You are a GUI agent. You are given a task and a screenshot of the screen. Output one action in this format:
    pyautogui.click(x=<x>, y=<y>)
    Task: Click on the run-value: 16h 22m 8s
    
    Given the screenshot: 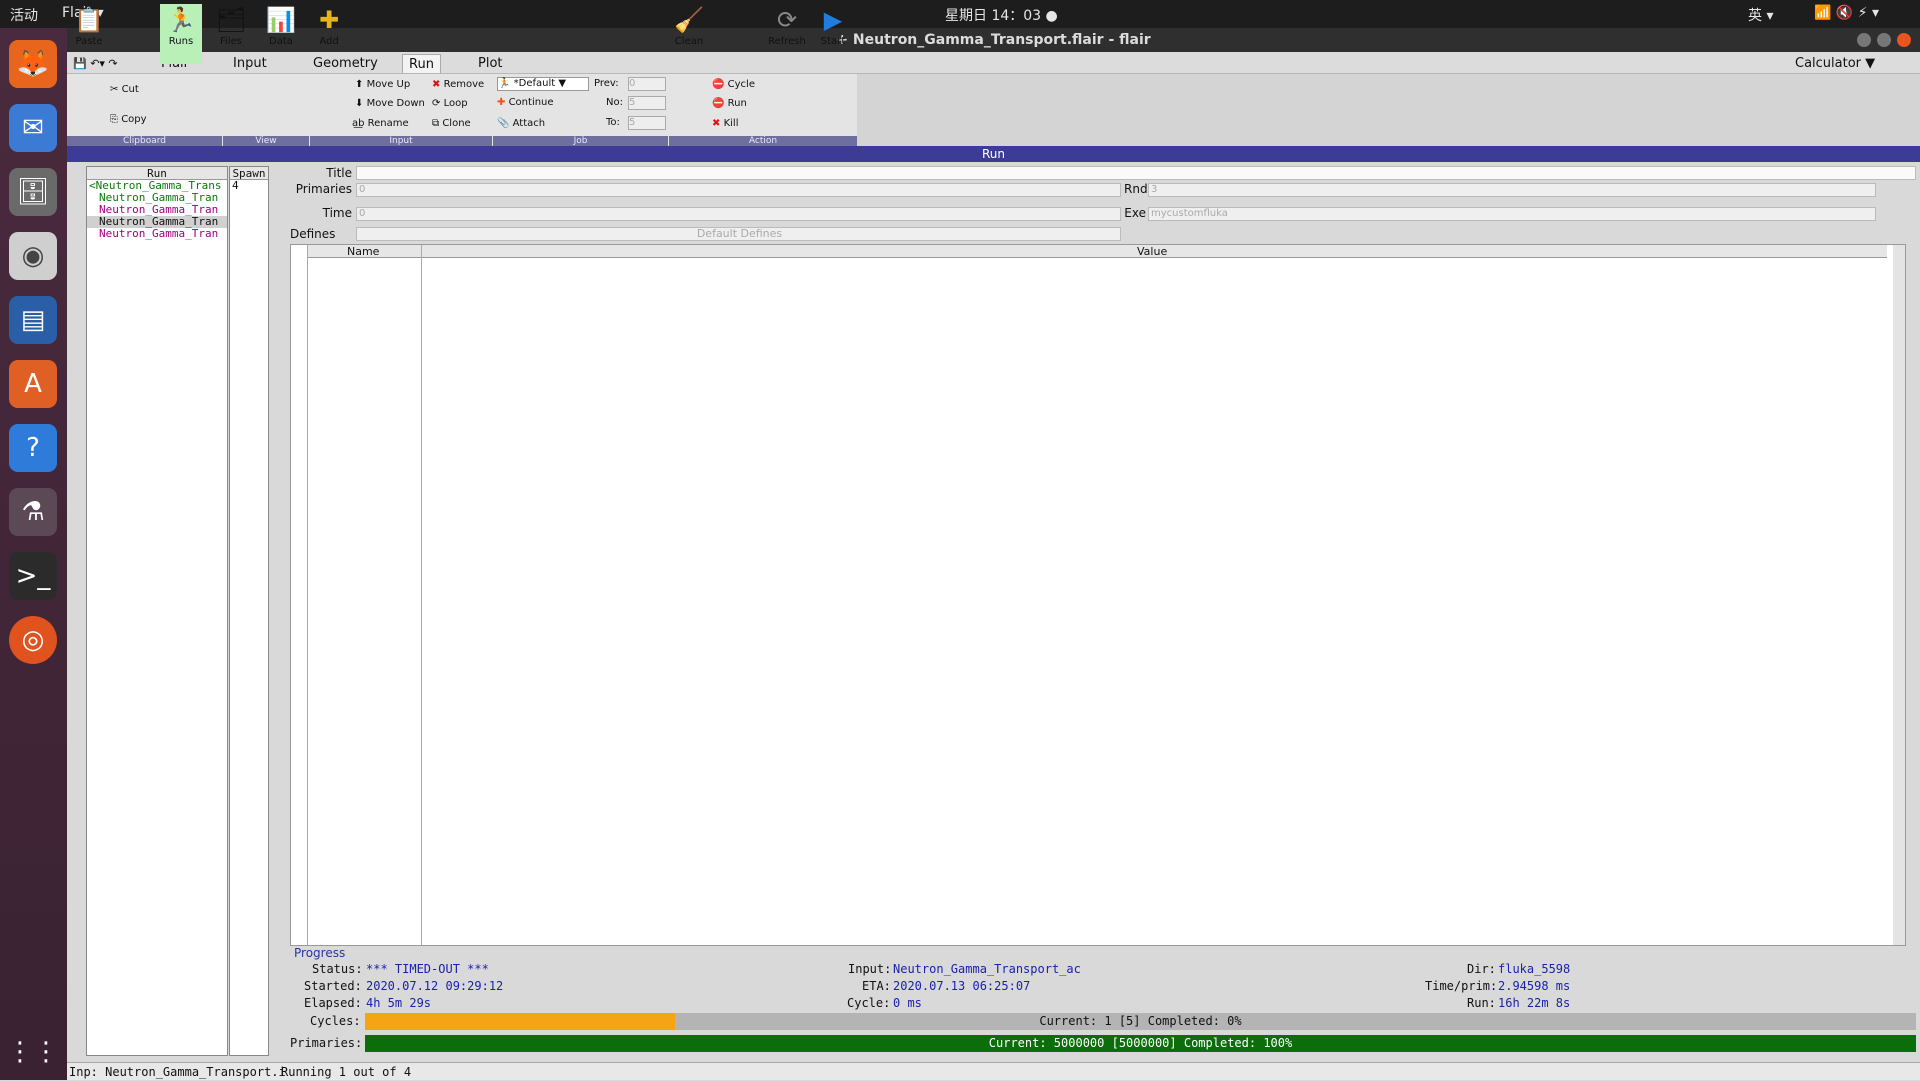 What is the action you would take?
    pyautogui.click(x=1534, y=1003)
    